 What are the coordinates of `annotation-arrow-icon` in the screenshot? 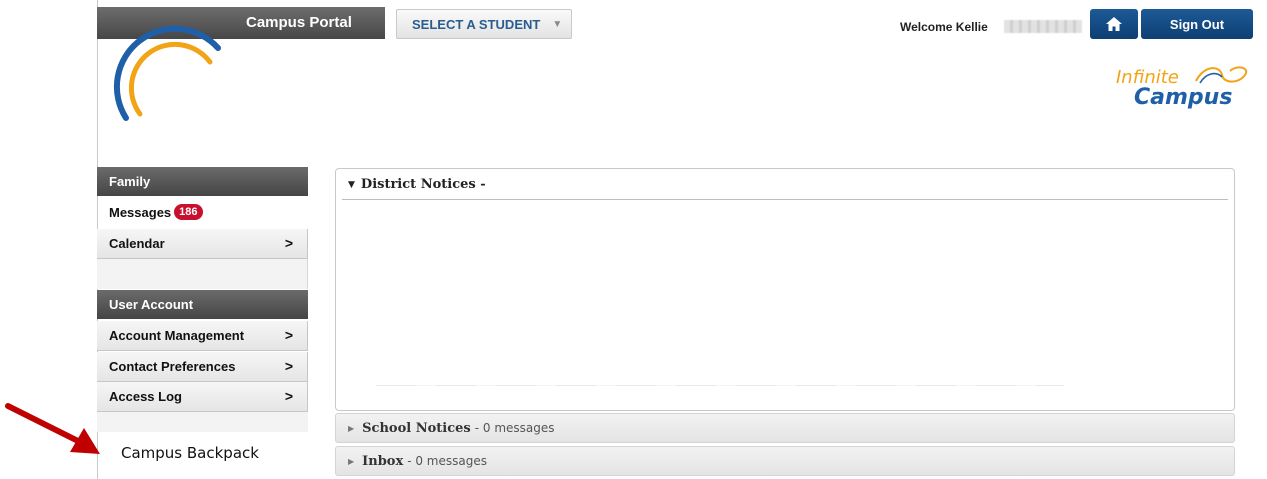 It's located at (52, 428).